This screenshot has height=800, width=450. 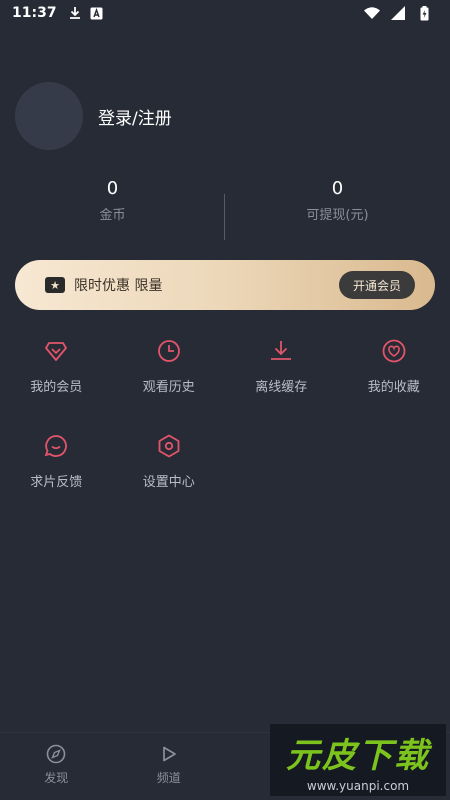 I want to click on menu-item-request-feedback: 求片反馈, so click(x=56, y=461).